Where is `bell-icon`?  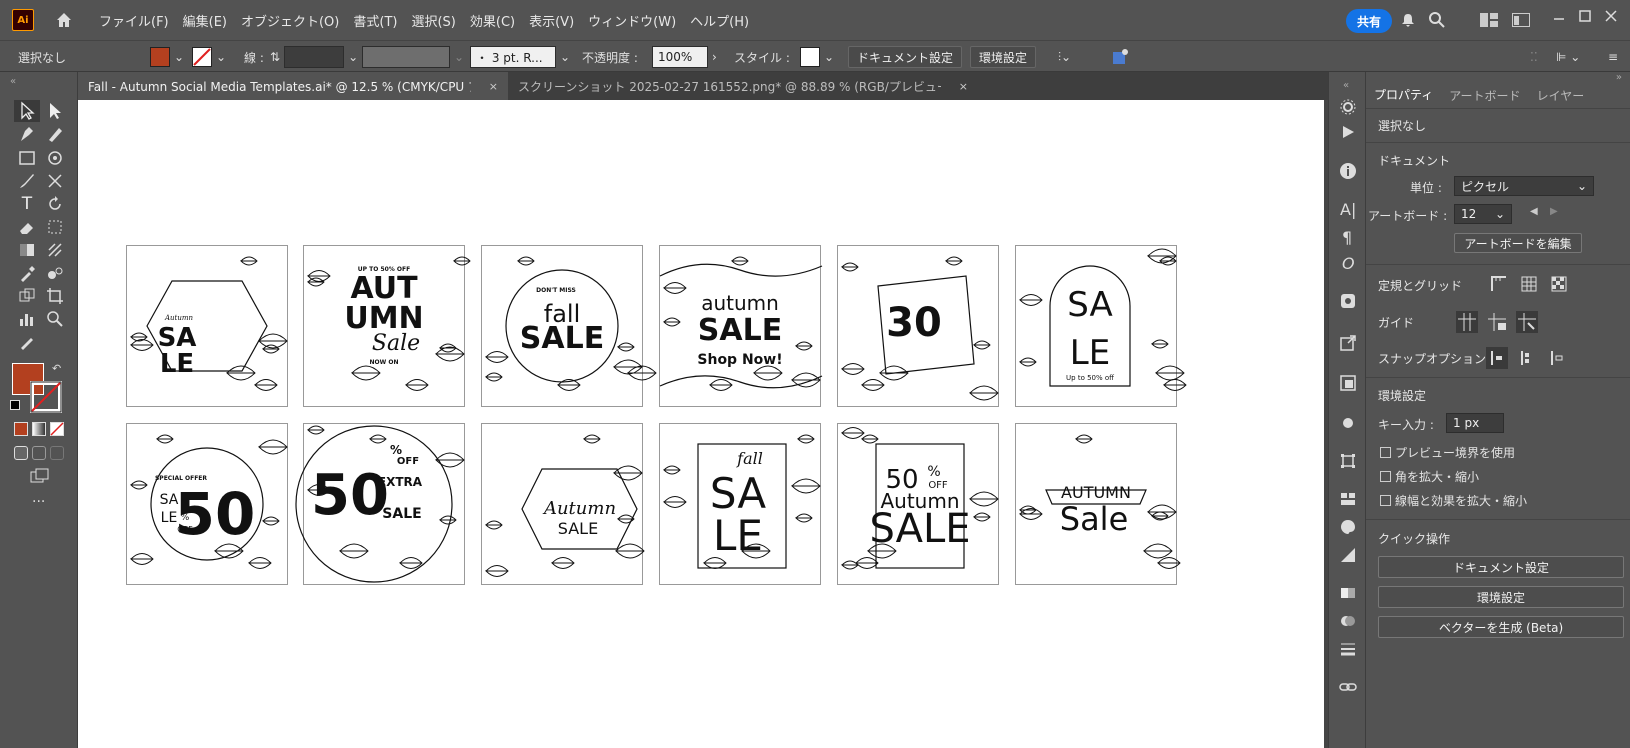
bell-icon is located at coordinates (1408, 20).